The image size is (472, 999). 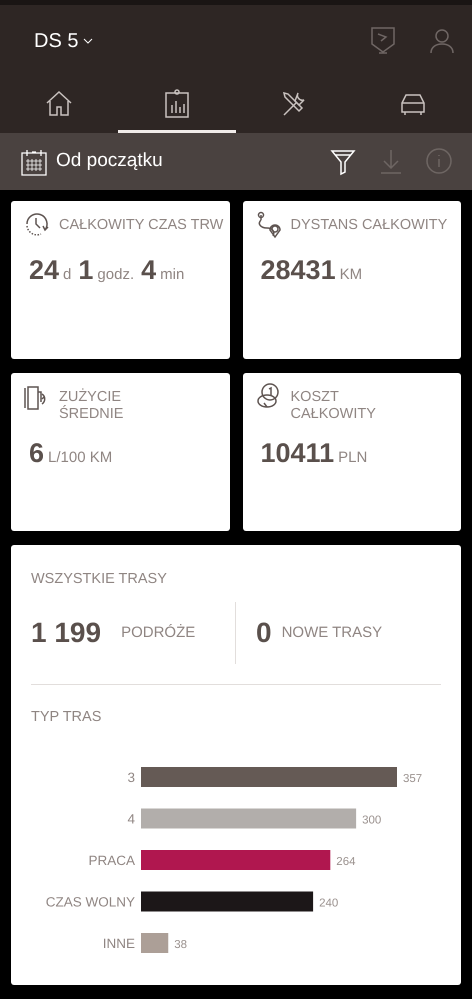 What do you see at coordinates (369, 225) in the screenshot?
I see `card-title: DYSTANS CAŁKOWITY` at bounding box center [369, 225].